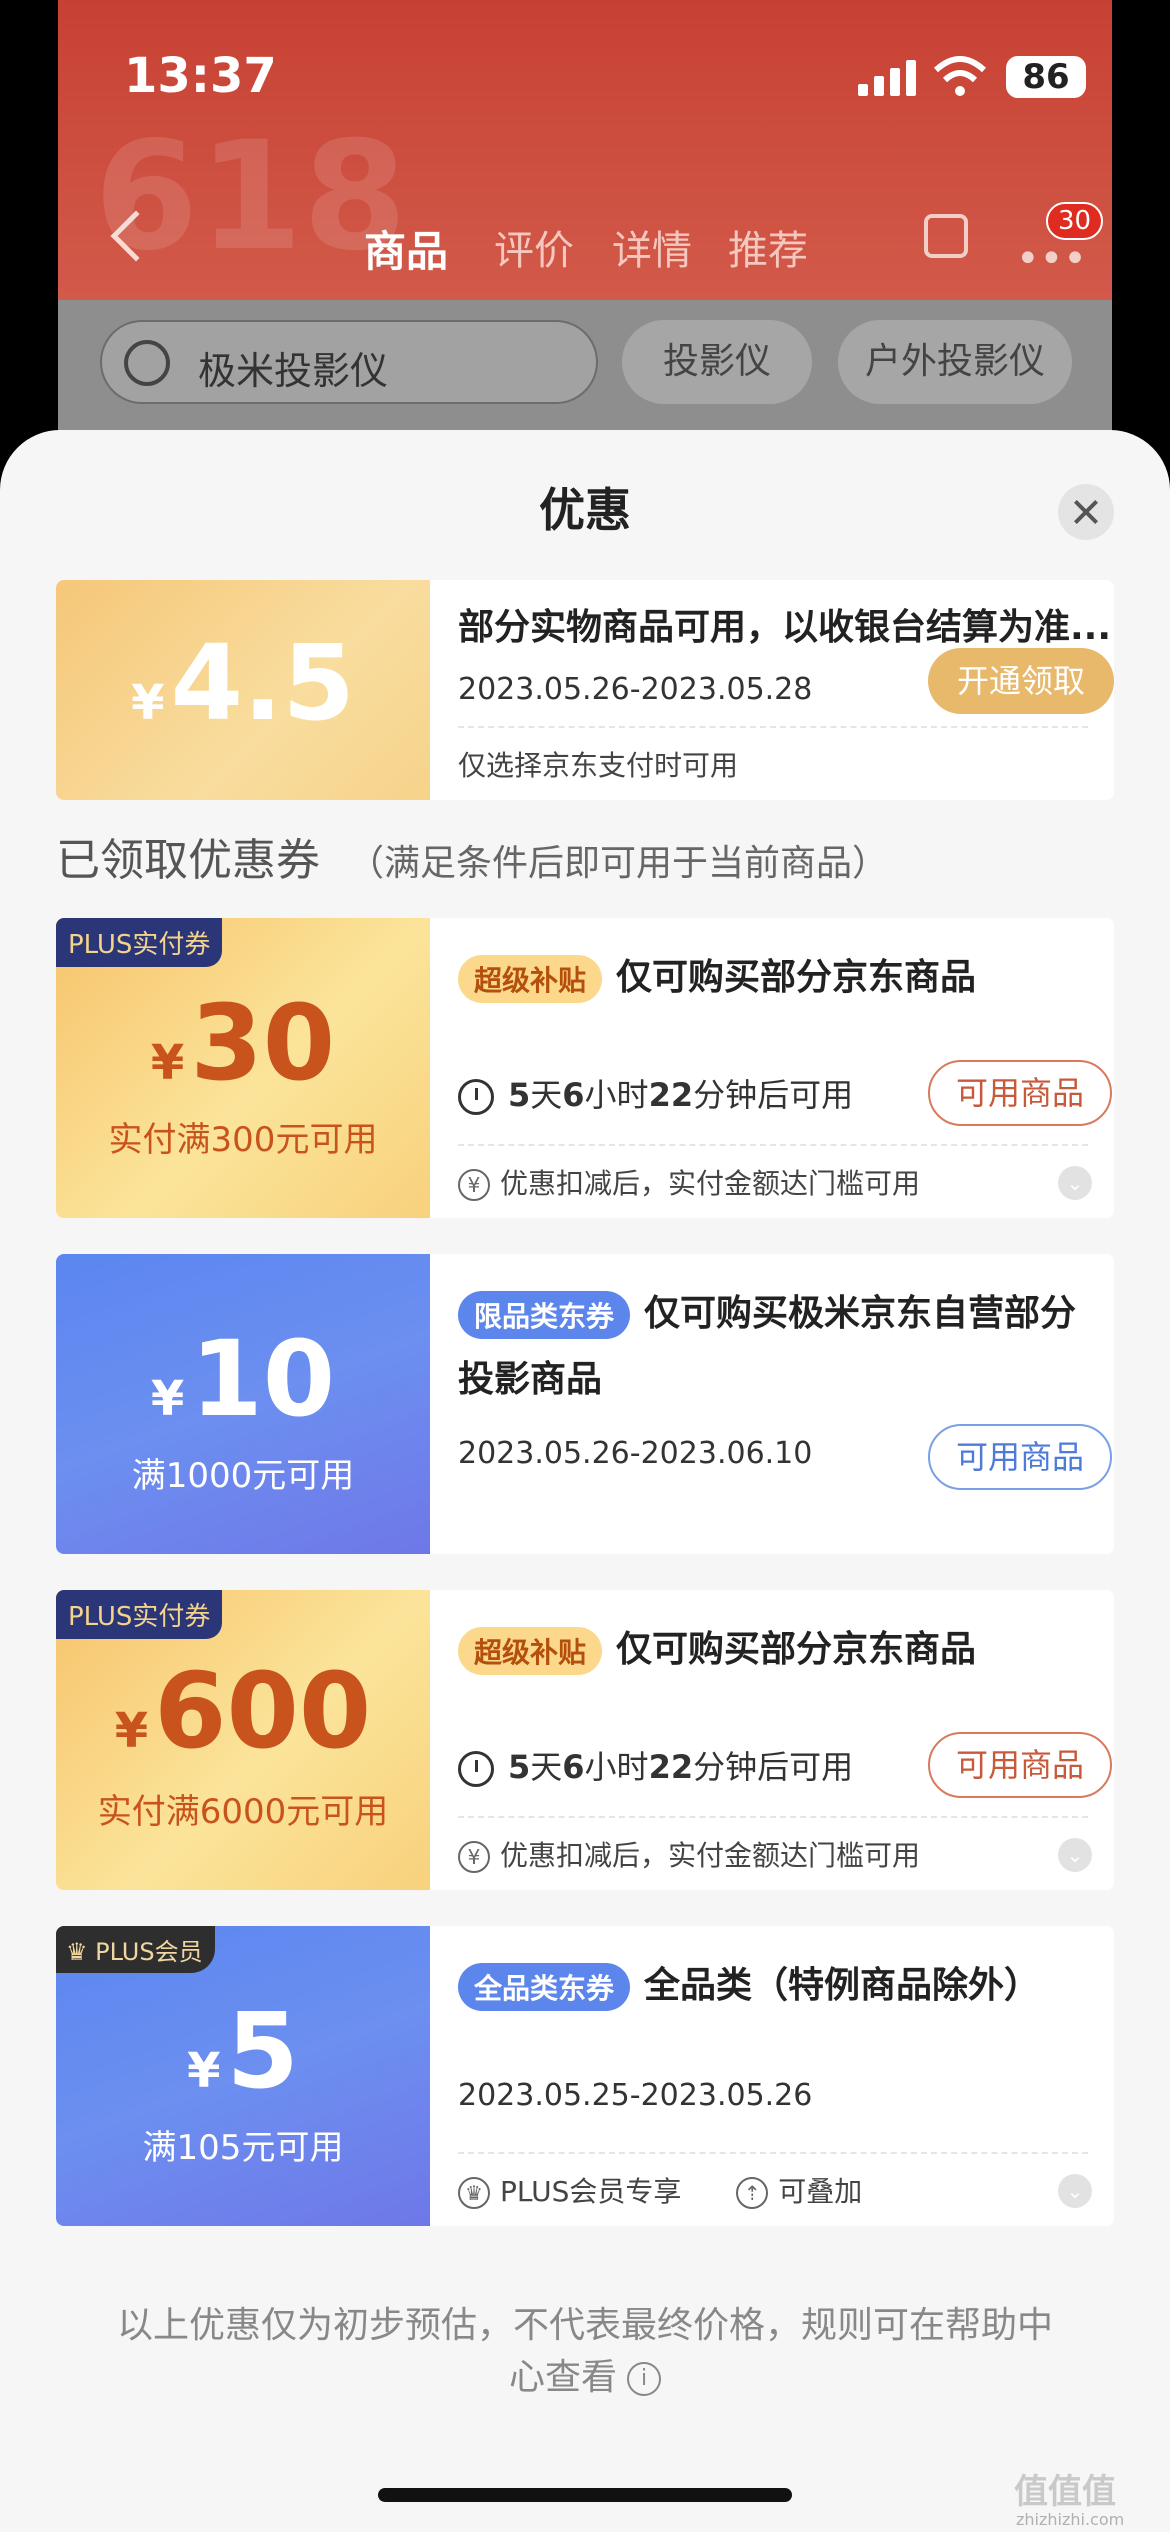 Image resolution: width=1170 pixels, height=2532 pixels. I want to click on coupon-type-pill: 限品类东券, so click(544, 1315).